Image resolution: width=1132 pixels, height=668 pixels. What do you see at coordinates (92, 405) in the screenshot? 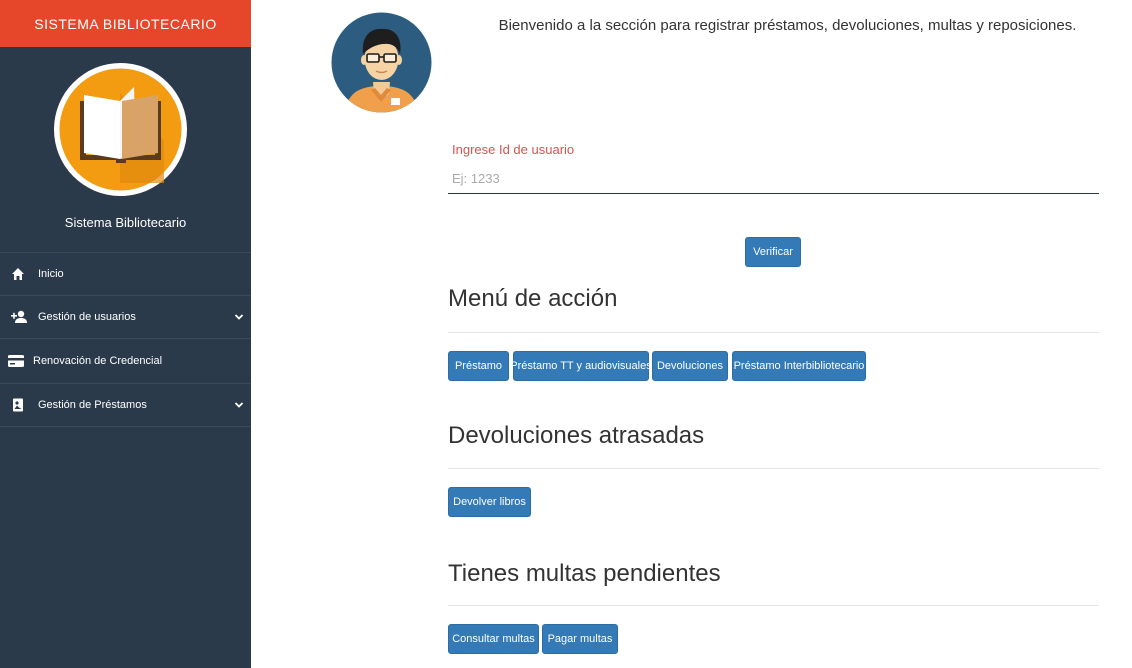
I see `sidebar-item-label: Gestión de Préstamos` at bounding box center [92, 405].